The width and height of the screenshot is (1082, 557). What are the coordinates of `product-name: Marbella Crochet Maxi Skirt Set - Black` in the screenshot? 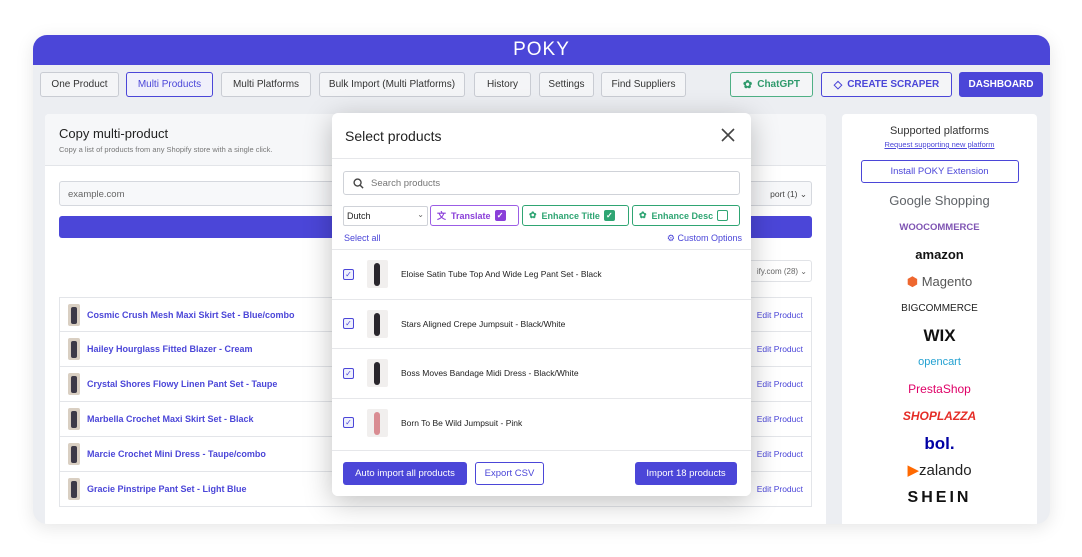 It's located at (170, 419).